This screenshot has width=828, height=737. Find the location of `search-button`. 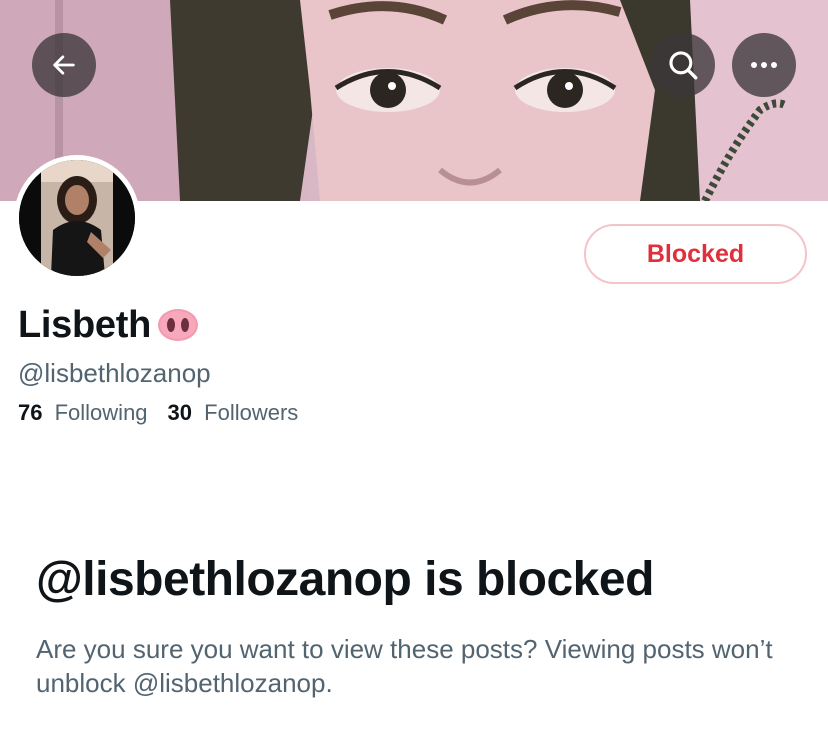

search-button is located at coordinates (683, 65).